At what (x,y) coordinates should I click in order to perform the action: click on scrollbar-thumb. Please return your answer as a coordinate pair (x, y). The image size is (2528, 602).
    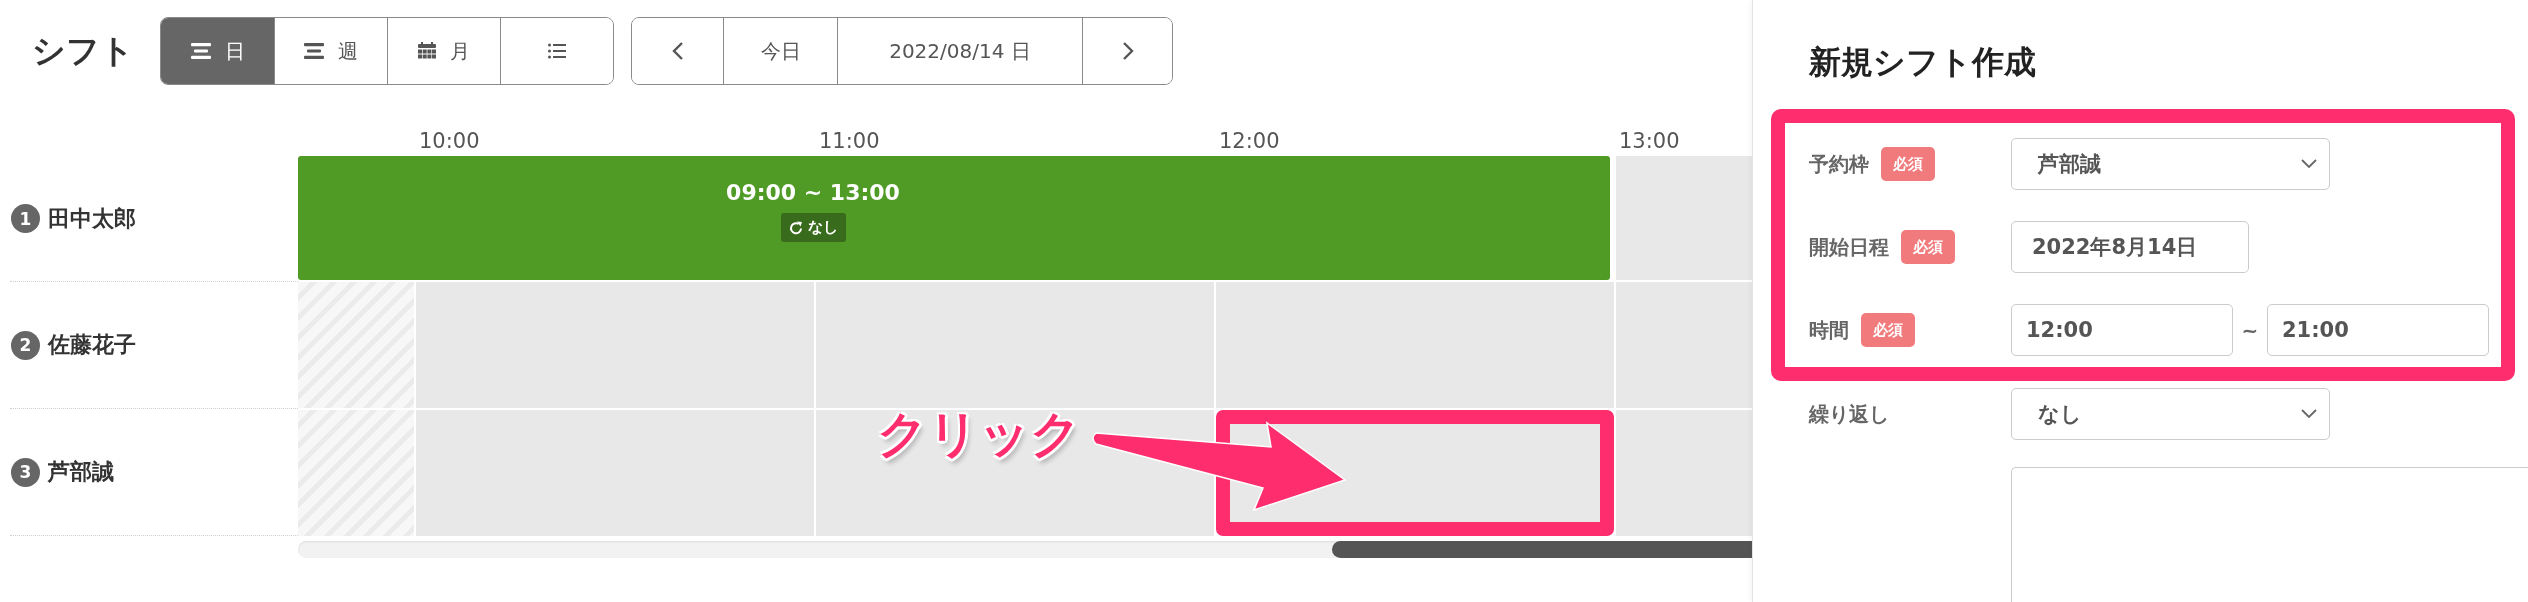
    Looking at the image, I should click on (1542, 549).